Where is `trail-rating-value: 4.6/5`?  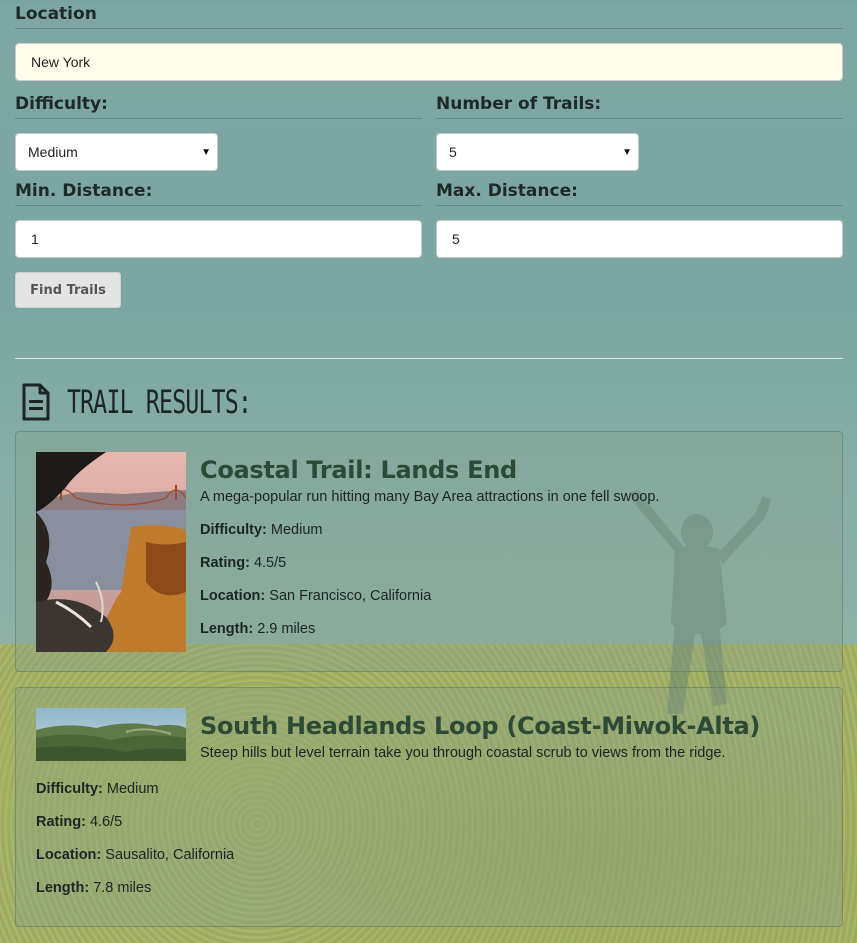
trail-rating-value: 4.6/5 is located at coordinates (106, 822).